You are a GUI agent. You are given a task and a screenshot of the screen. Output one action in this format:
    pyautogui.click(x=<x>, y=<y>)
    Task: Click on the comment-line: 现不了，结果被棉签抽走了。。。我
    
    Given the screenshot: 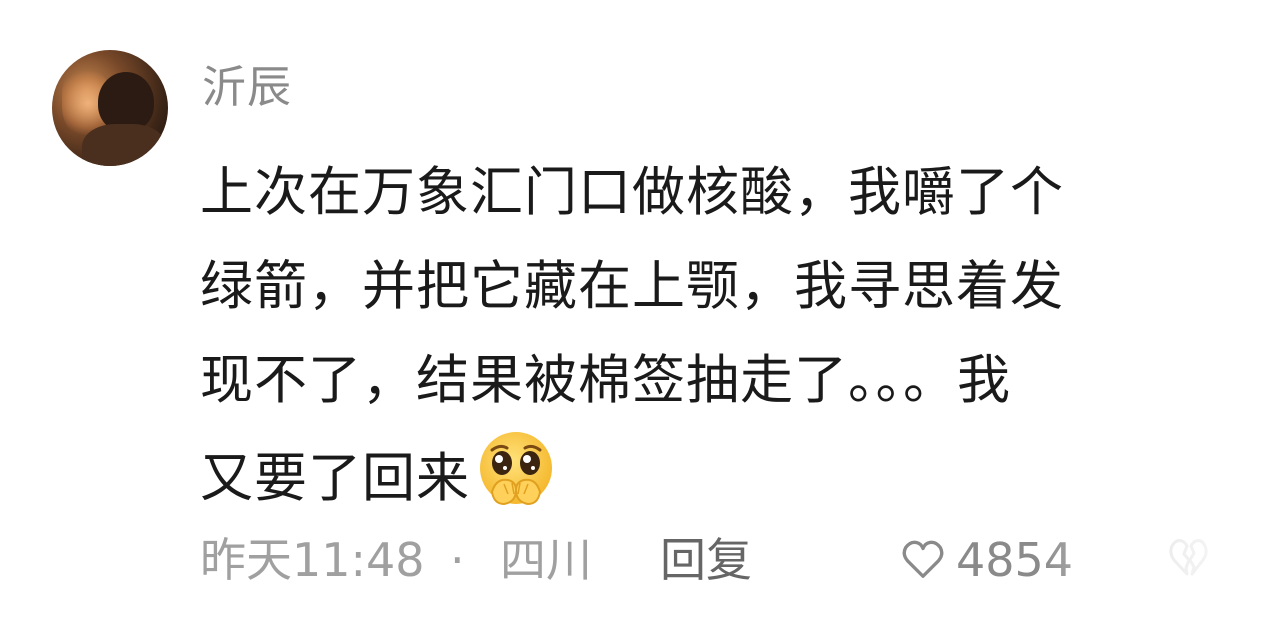 What is the action you would take?
    pyautogui.click(x=605, y=380)
    